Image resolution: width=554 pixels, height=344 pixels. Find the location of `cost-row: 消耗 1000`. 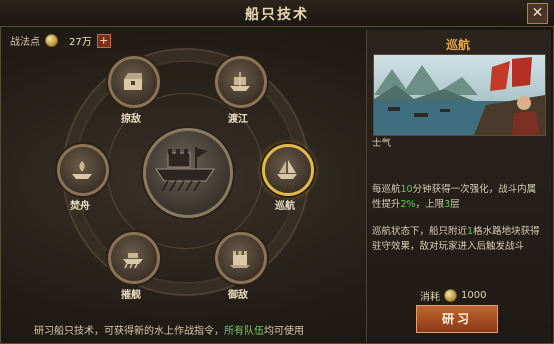

cost-row: 消耗 1000 is located at coordinates (453, 295).